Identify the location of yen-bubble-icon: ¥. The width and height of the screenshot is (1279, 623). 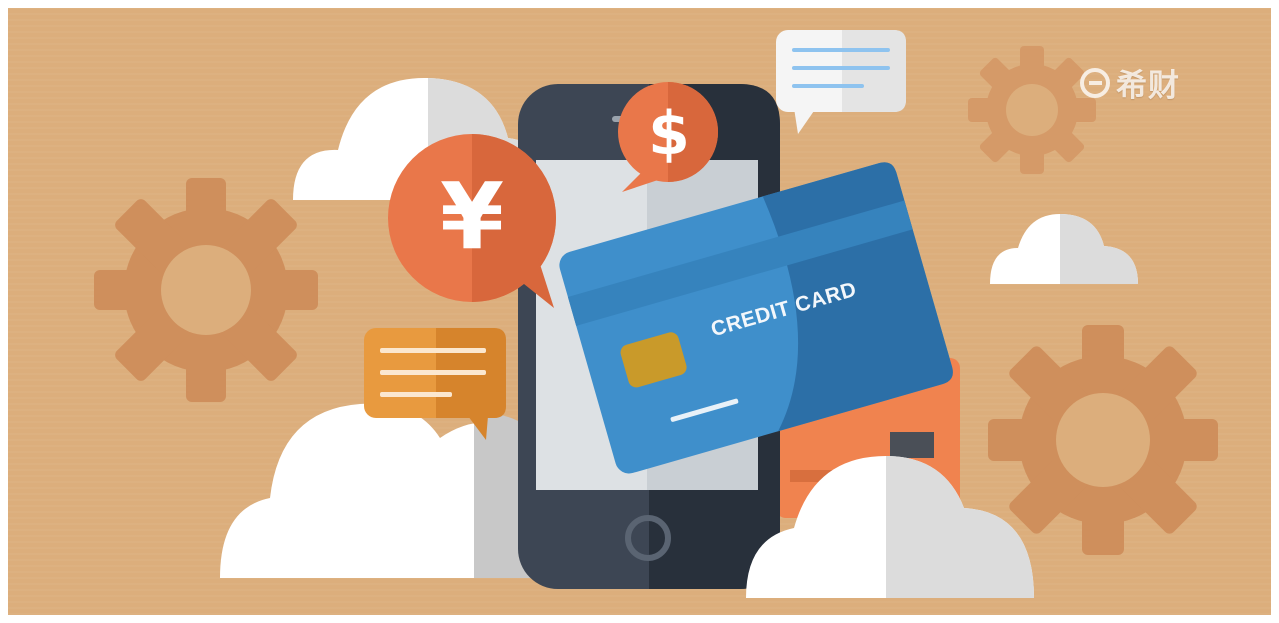
(472, 221).